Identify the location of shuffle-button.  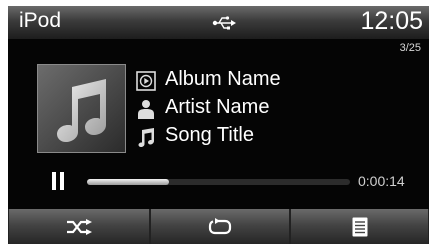
(79, 226).